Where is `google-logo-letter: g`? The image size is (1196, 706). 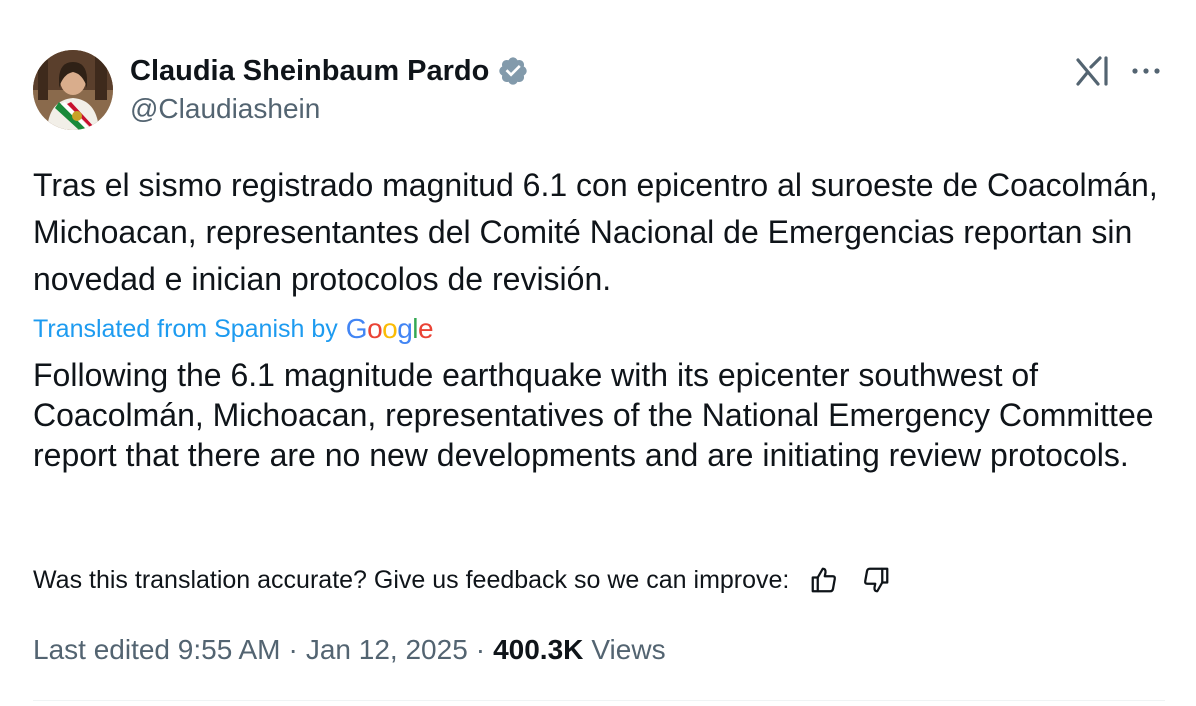 google-logo-letter: g is located at coordinates (405, 328).